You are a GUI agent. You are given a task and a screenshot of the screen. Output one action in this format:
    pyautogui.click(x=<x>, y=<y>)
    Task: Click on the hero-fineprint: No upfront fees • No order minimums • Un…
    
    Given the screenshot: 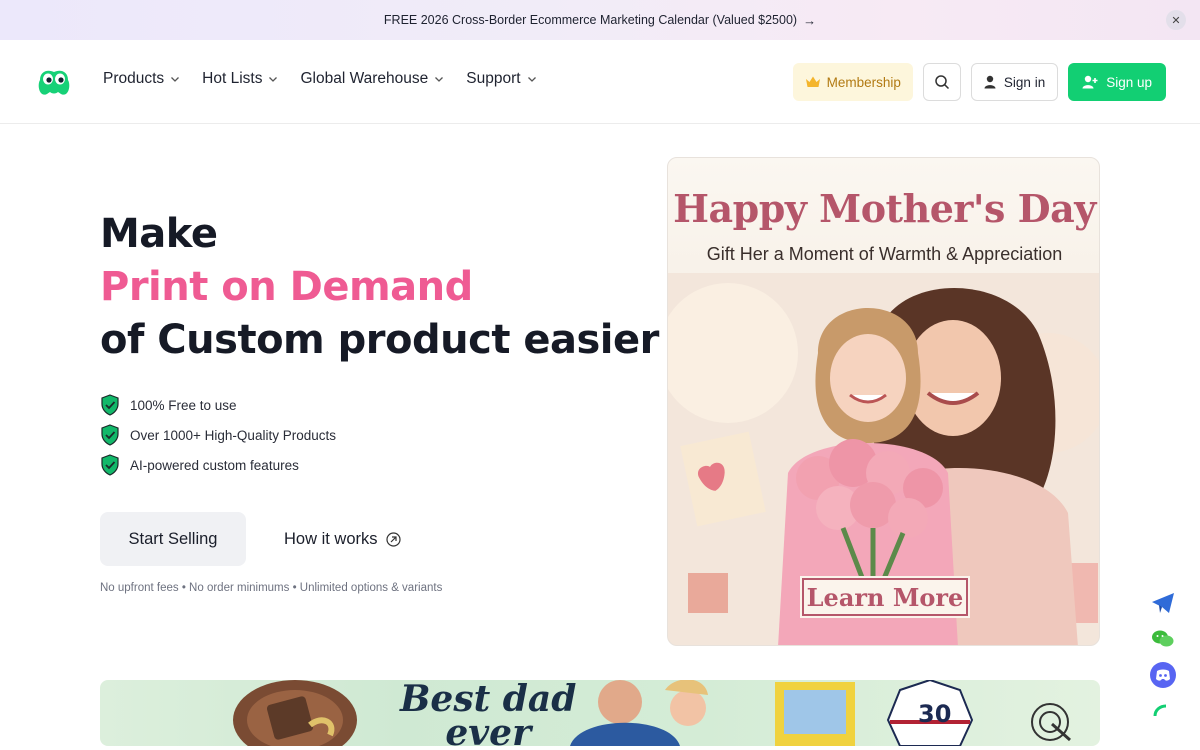 What is the action you would take?
    pyautogui.click(x=271, y=588)
    